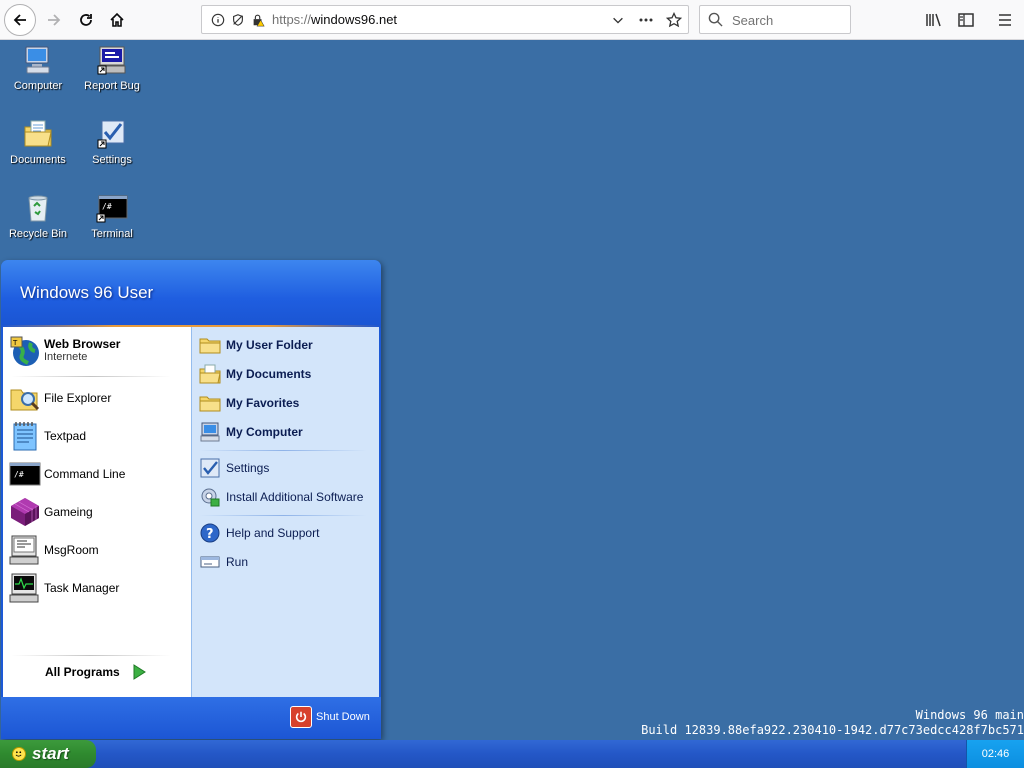  I want to click on left-separator, so click(91, 376).